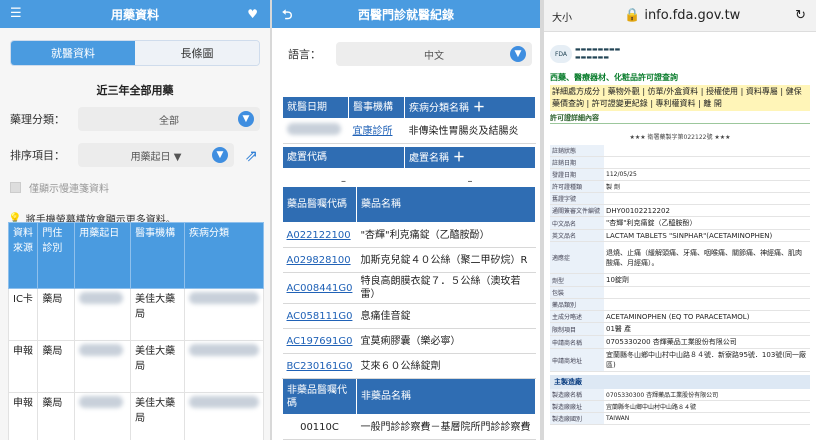  Describe the element at coordinates (562, 16) in the screenshot. I see `text-size-button: 大小` at that location.